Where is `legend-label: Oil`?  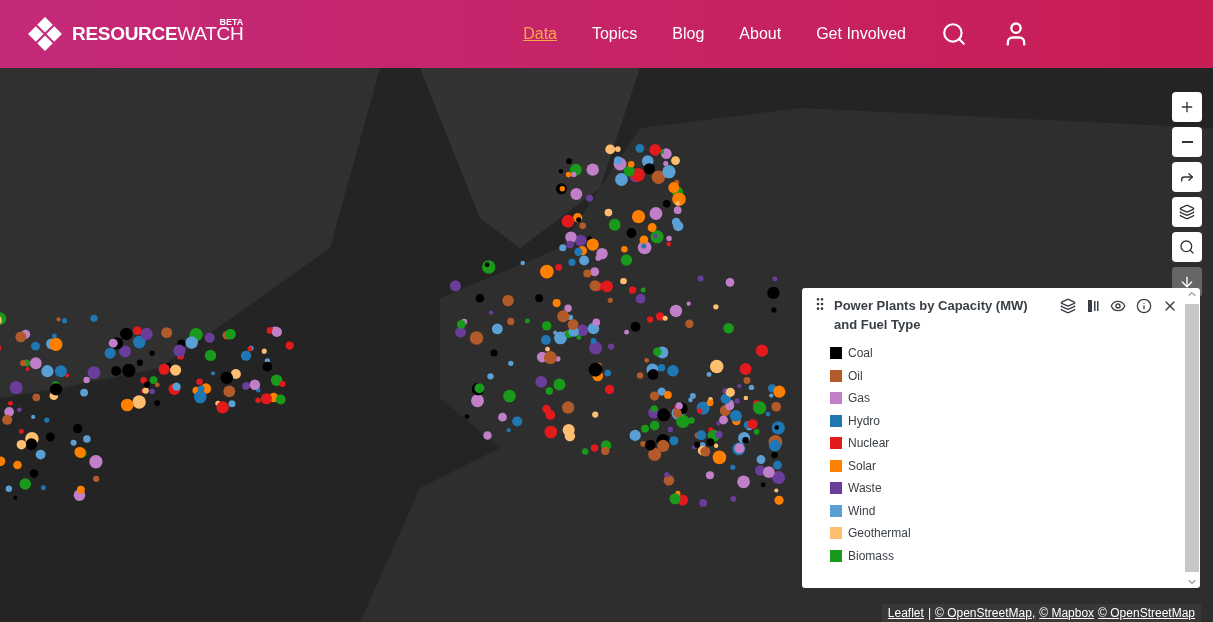
legend-label: Oil is located at coordinates (855, 375).